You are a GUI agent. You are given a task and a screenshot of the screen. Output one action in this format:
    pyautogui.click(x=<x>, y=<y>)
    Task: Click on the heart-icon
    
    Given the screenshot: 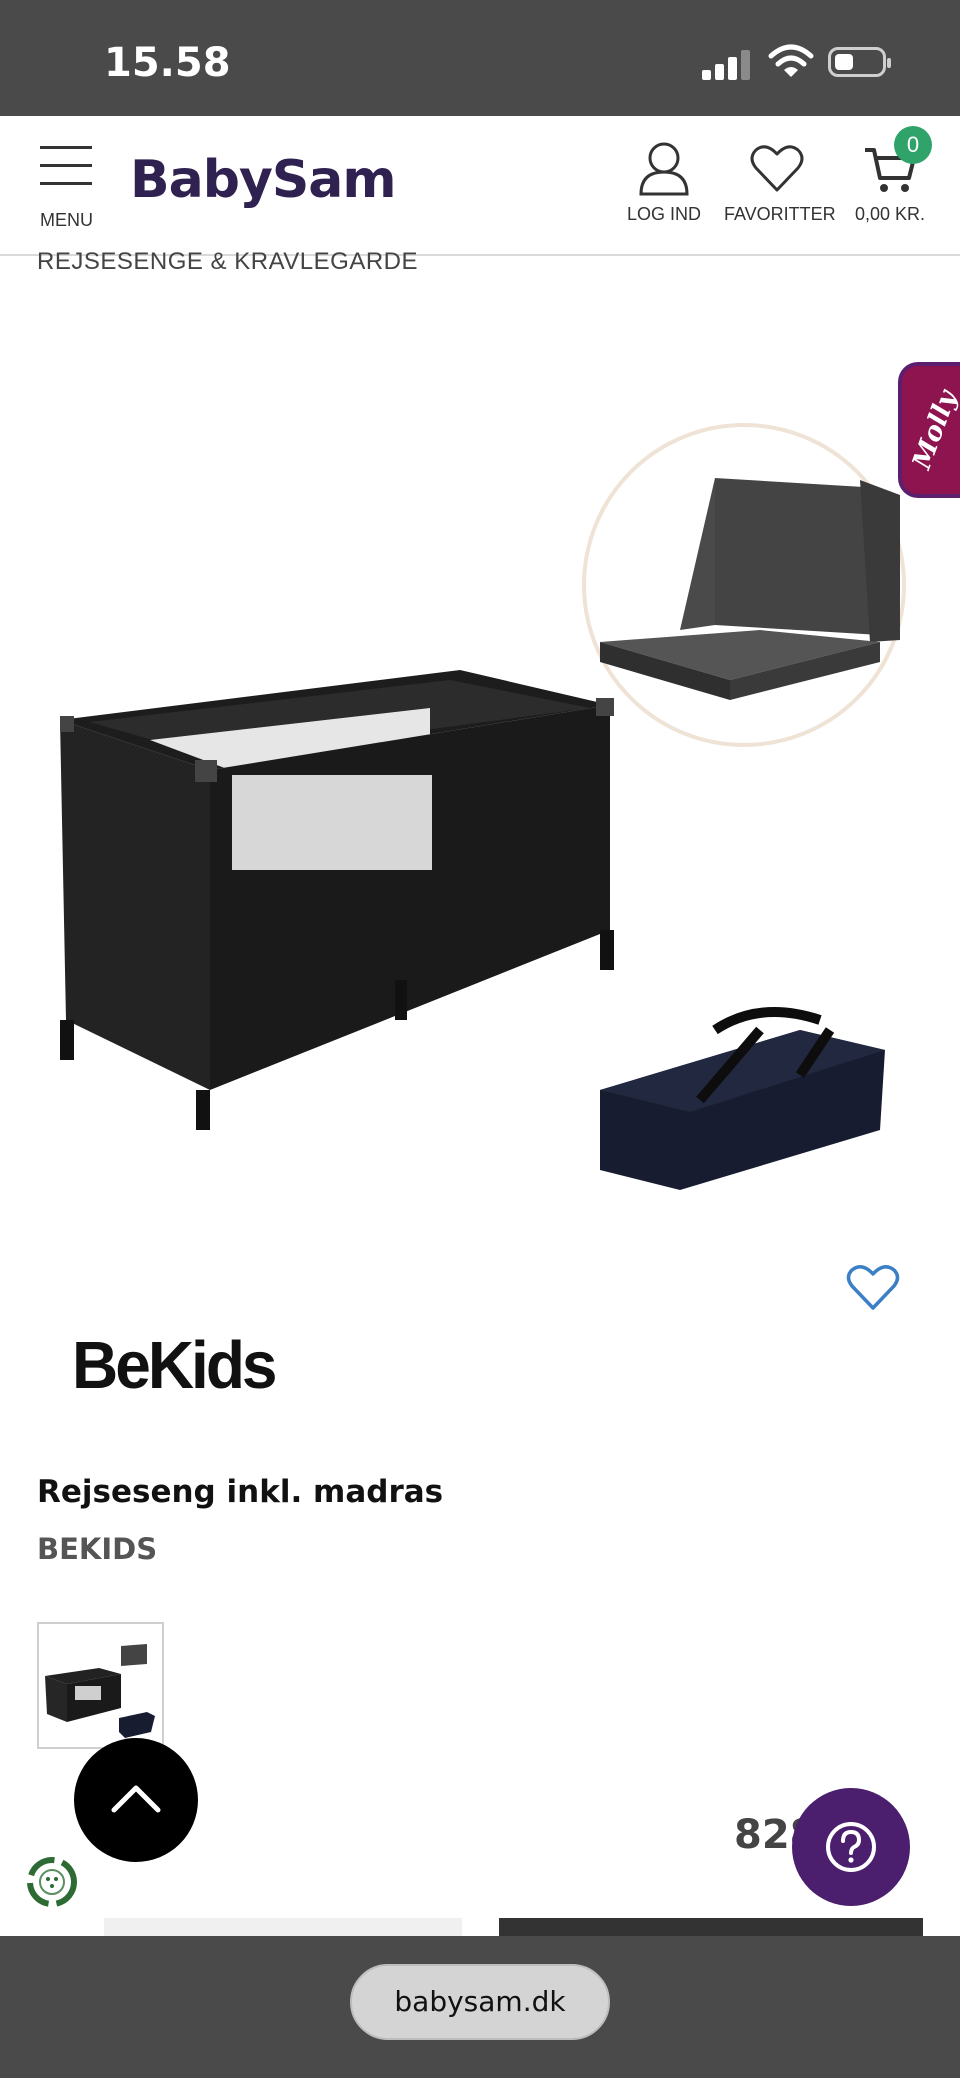 What is the action you would take?
    pyautogui.click(x=777, y=168)
    